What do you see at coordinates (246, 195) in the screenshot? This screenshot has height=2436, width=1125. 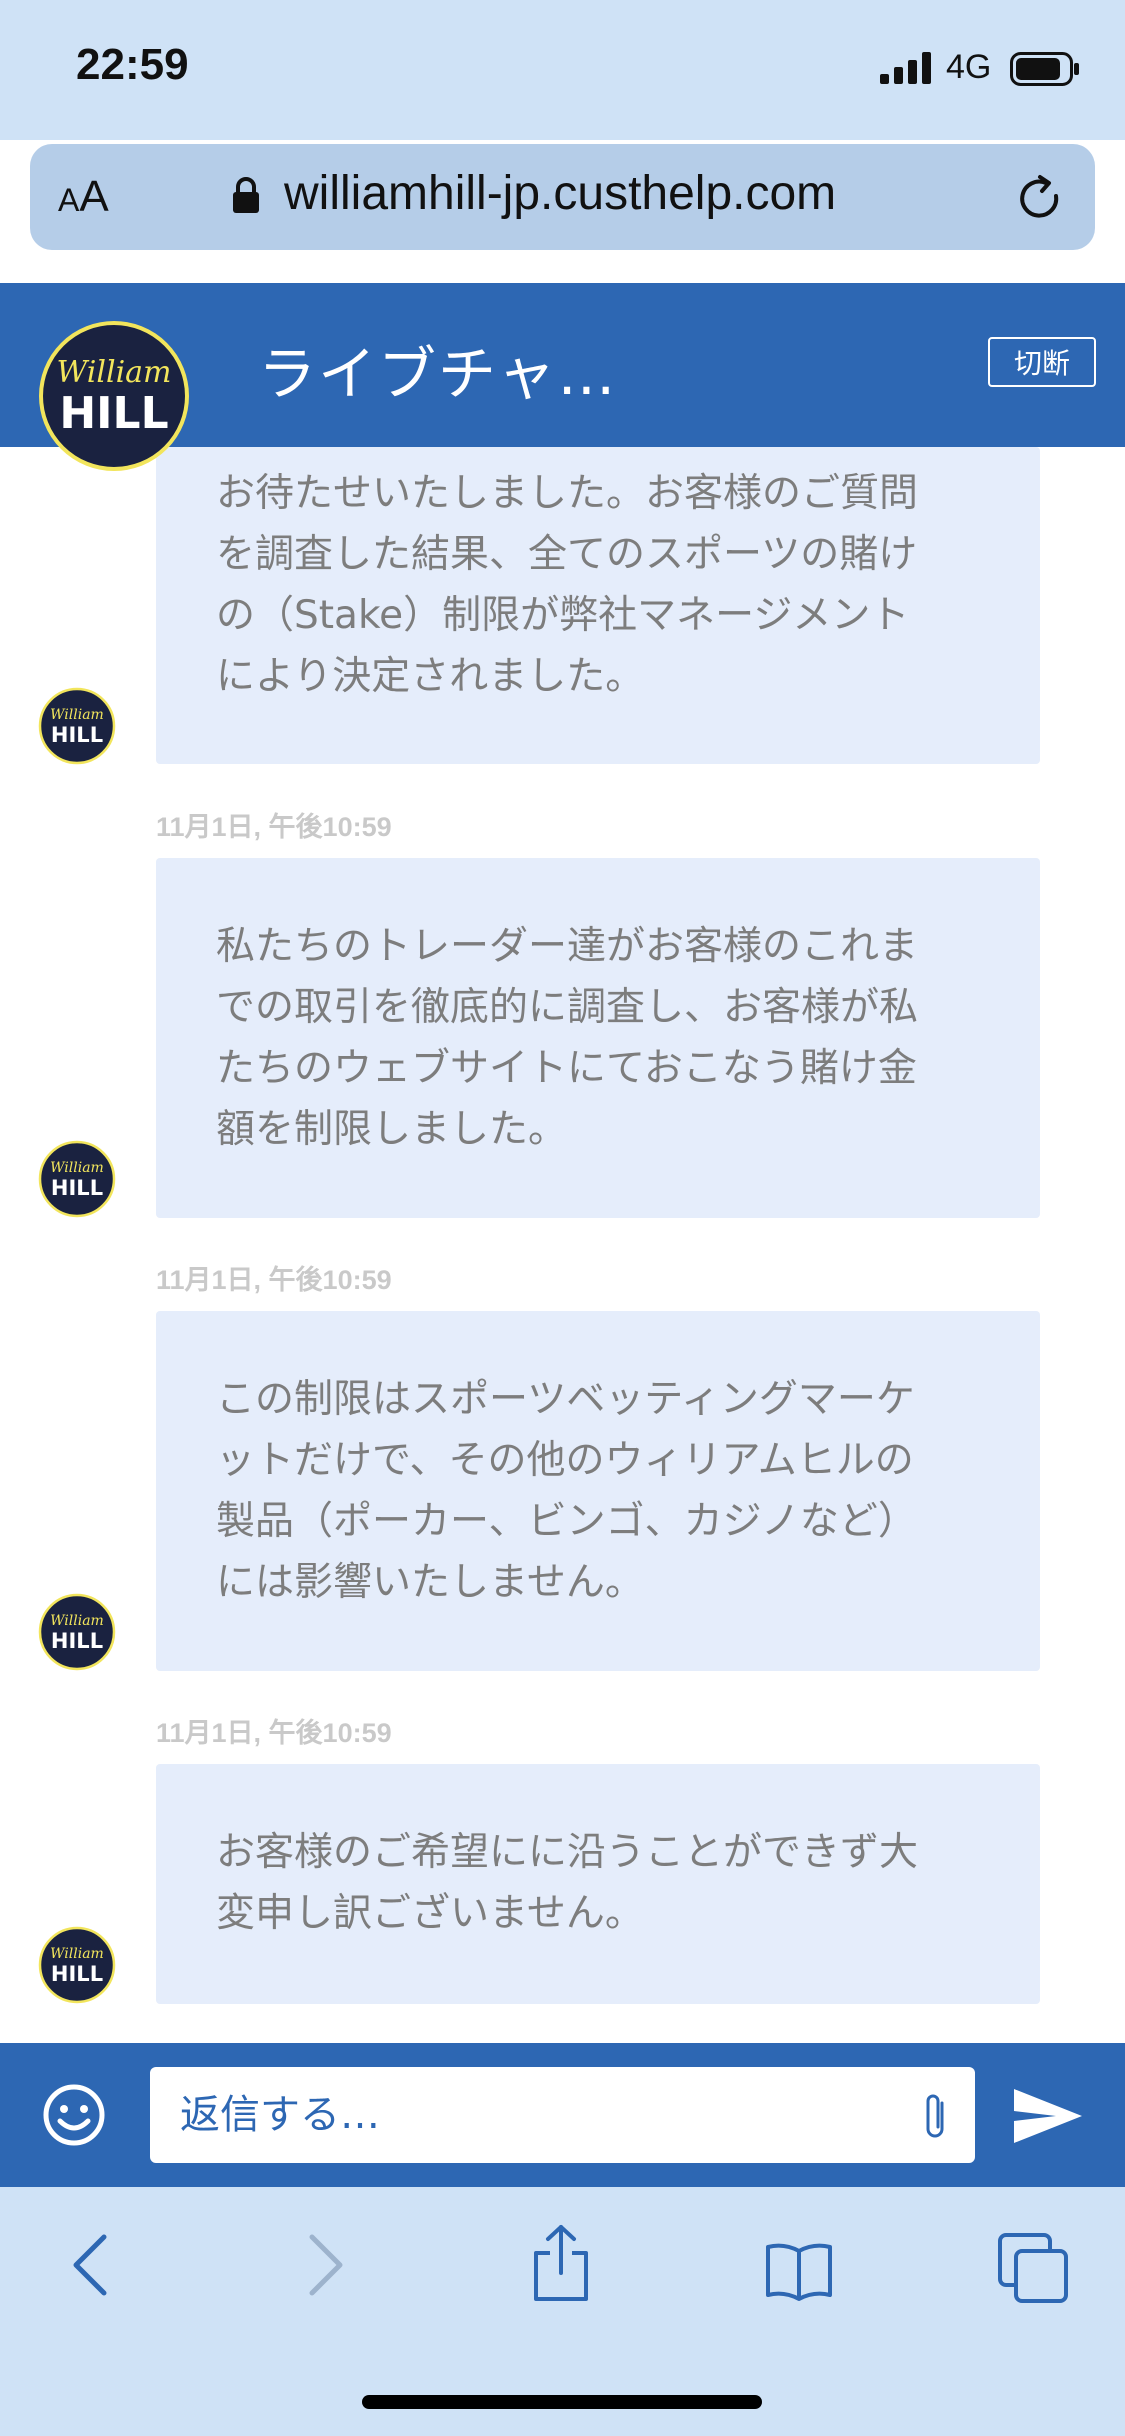 I see `lock-icon` at bounding box center [246, 195].